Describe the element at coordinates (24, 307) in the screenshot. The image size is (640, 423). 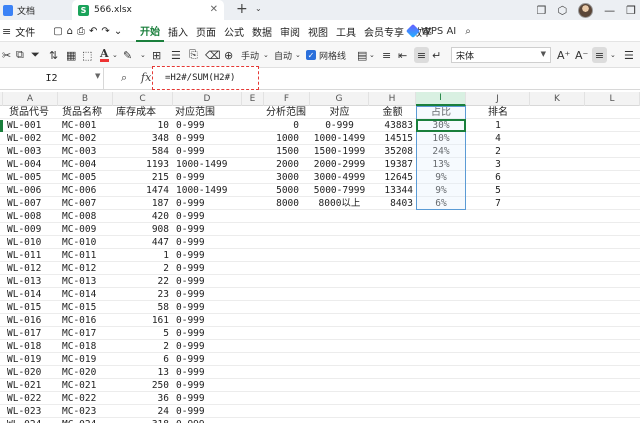
I see `cell-code: WL-015` at that location.